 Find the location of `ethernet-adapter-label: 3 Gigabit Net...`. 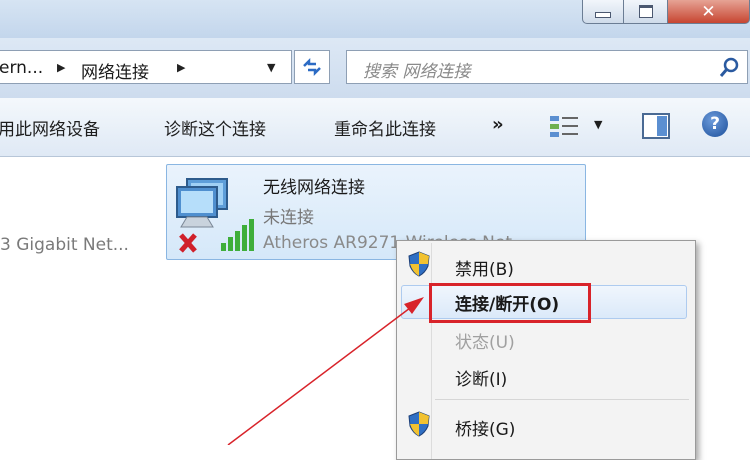

ethernet-adapter-label: 3 Gigabit Net... is located at coordinates (64, 245).